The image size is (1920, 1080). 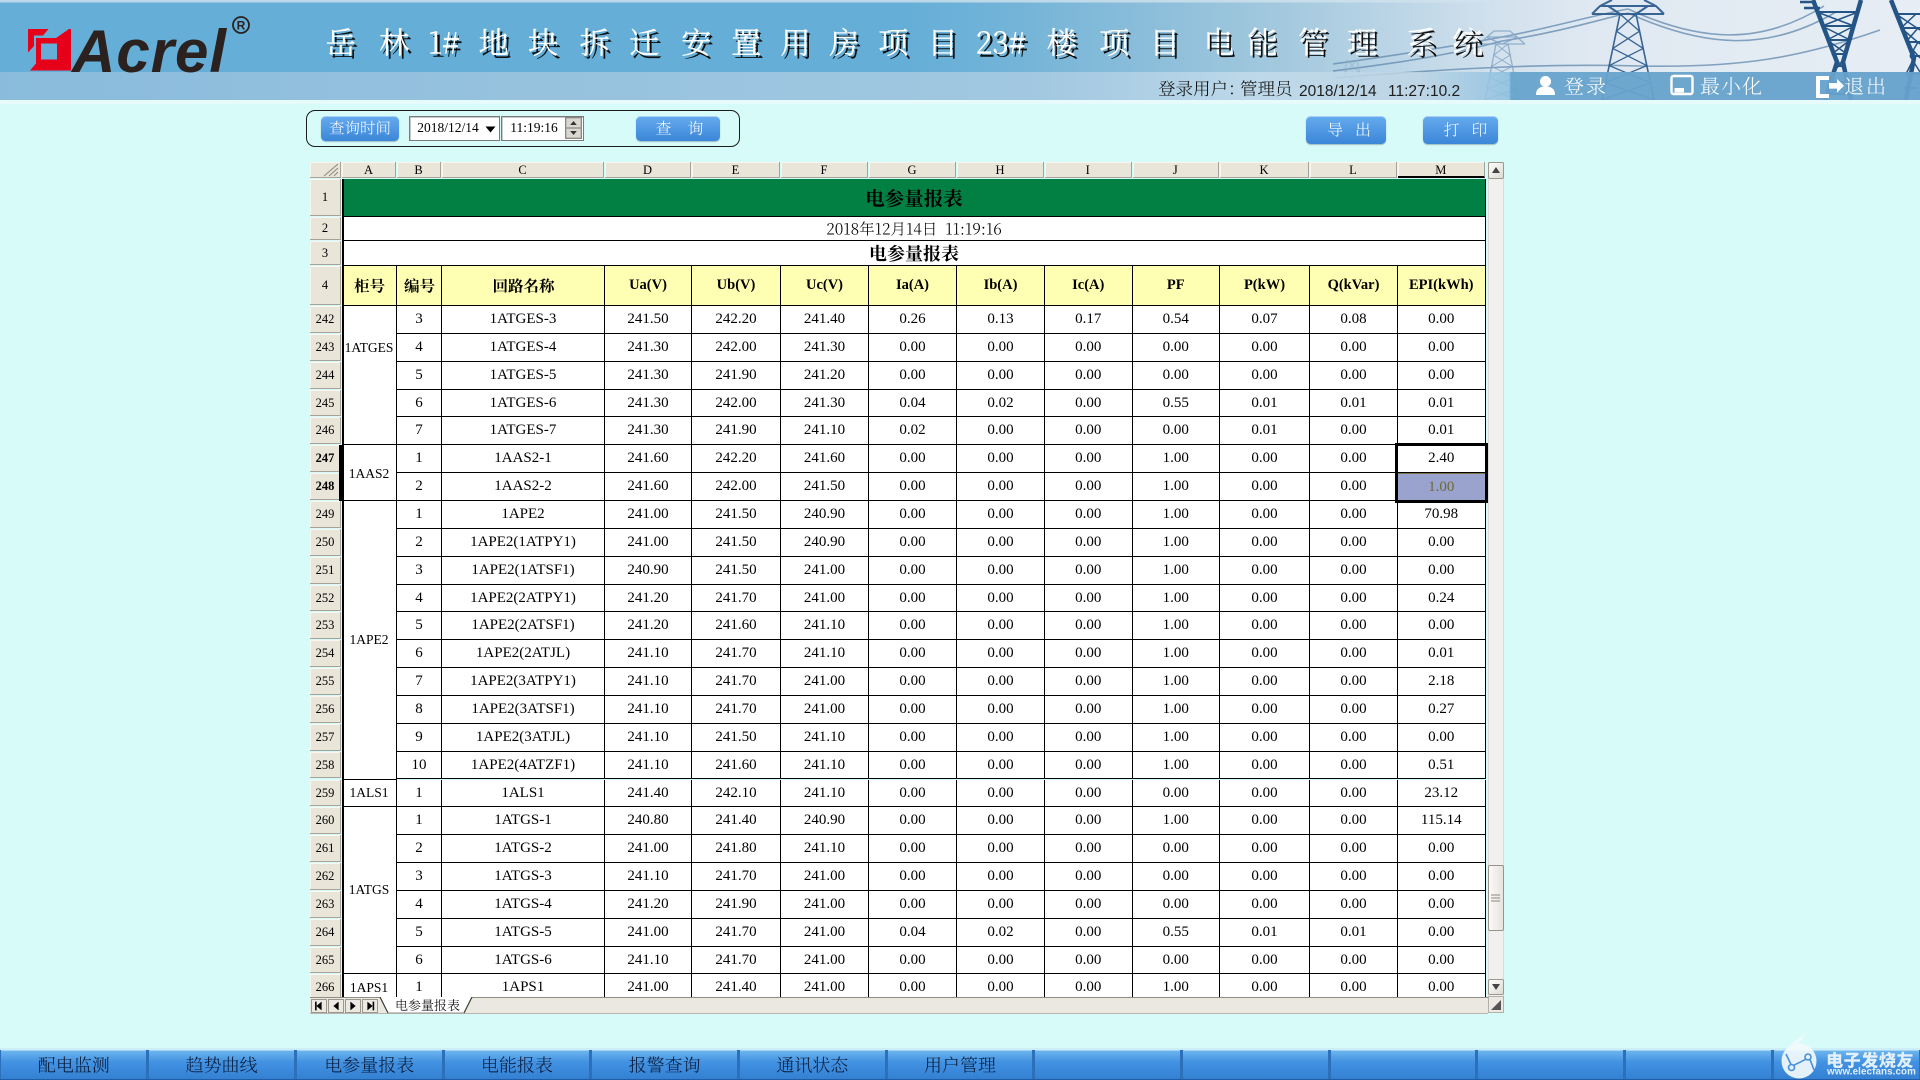 What do you see at coordinates (1424, 91) in the screenshot?
I see `svg-text: 11:27:10.2` at bounding box center [1424, 91].